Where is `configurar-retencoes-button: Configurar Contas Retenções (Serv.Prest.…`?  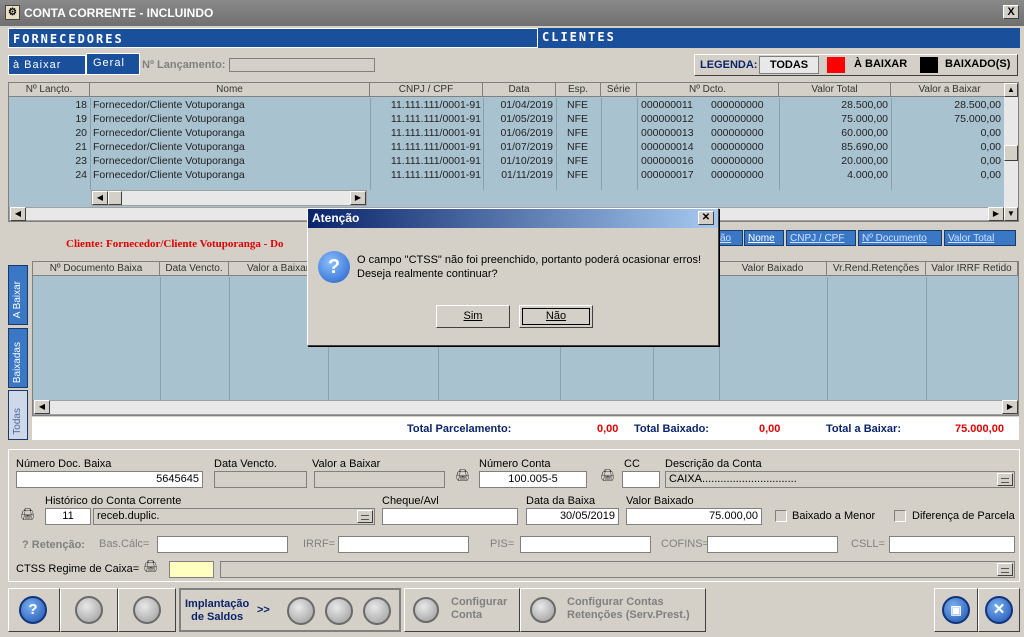 configurar-retencoes-button: Configurar Contas Retenções (Serv.Prest.… is located at coordinates (613, 610).